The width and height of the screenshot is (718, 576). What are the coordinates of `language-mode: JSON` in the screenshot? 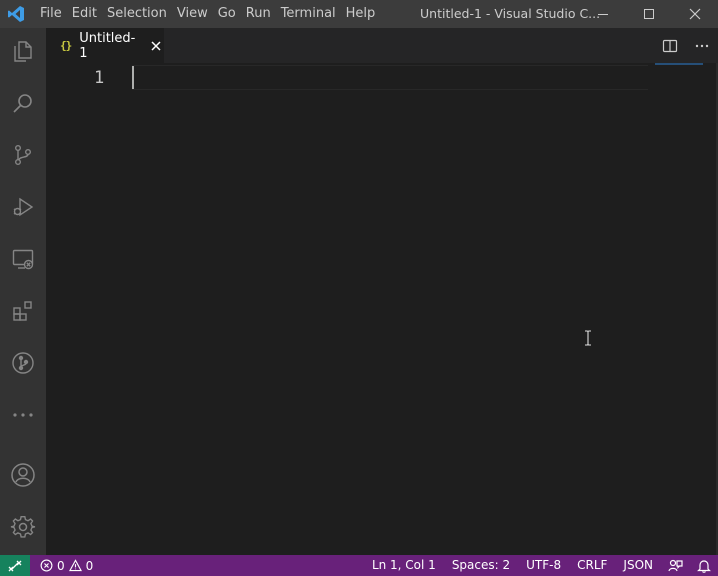 It's located at (638, 565).